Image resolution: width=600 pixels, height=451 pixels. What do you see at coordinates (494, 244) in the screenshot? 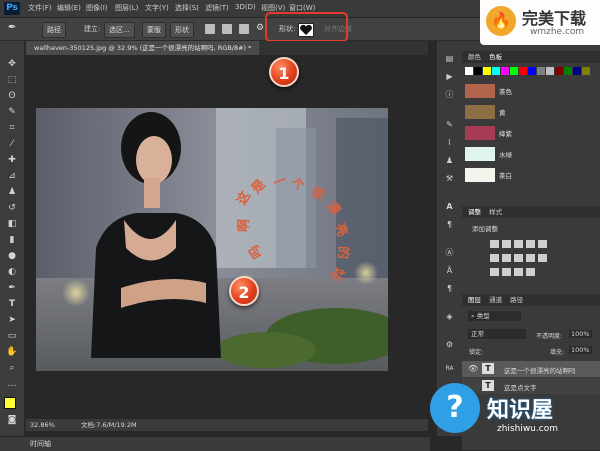
I see `brightness-icon` at bounding box center [494, 244].